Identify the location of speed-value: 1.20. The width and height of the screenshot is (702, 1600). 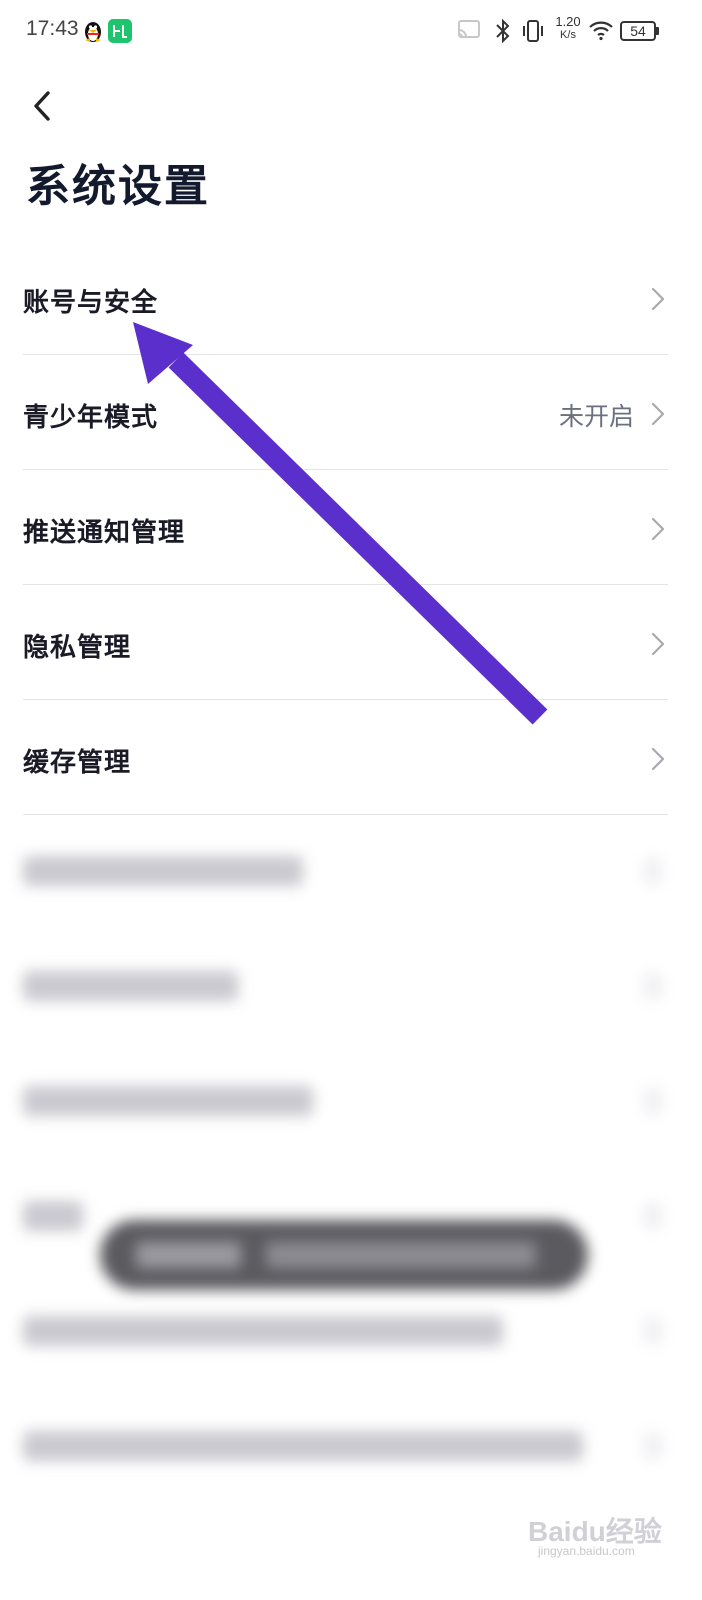
(568, 21).